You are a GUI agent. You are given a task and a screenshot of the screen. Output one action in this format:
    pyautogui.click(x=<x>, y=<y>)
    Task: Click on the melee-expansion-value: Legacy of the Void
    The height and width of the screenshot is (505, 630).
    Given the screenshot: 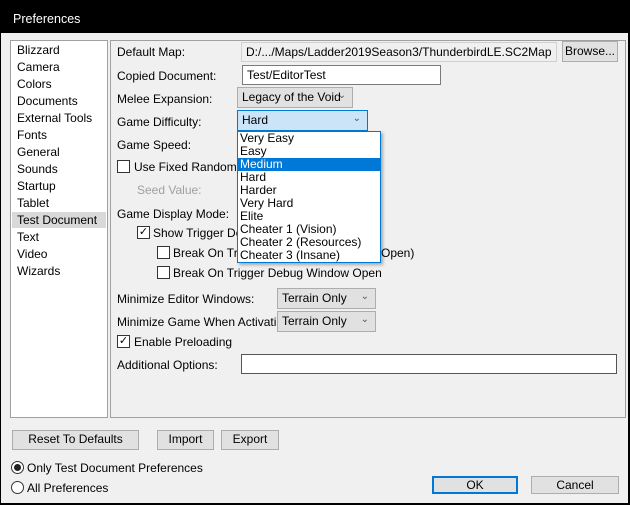 What is the action you would take?
    pyautogui.click(x=291, y=97)
    